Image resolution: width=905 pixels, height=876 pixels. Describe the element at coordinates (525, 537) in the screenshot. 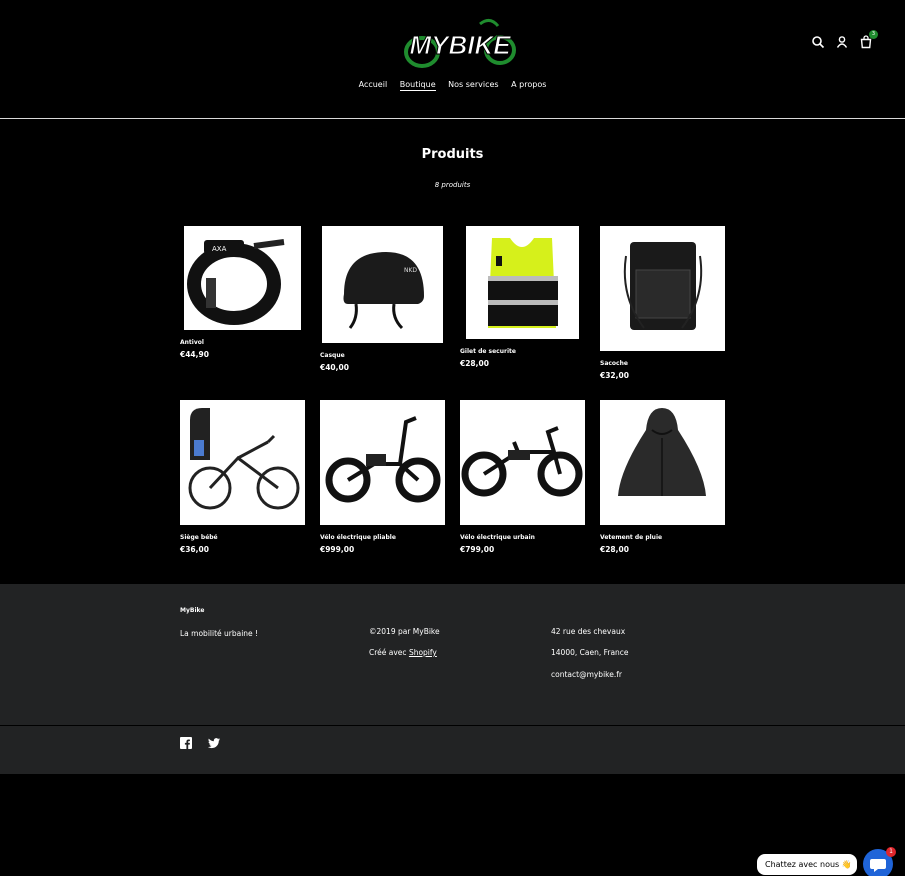

I see `product-name: Vélo électrique urbain` at that location.